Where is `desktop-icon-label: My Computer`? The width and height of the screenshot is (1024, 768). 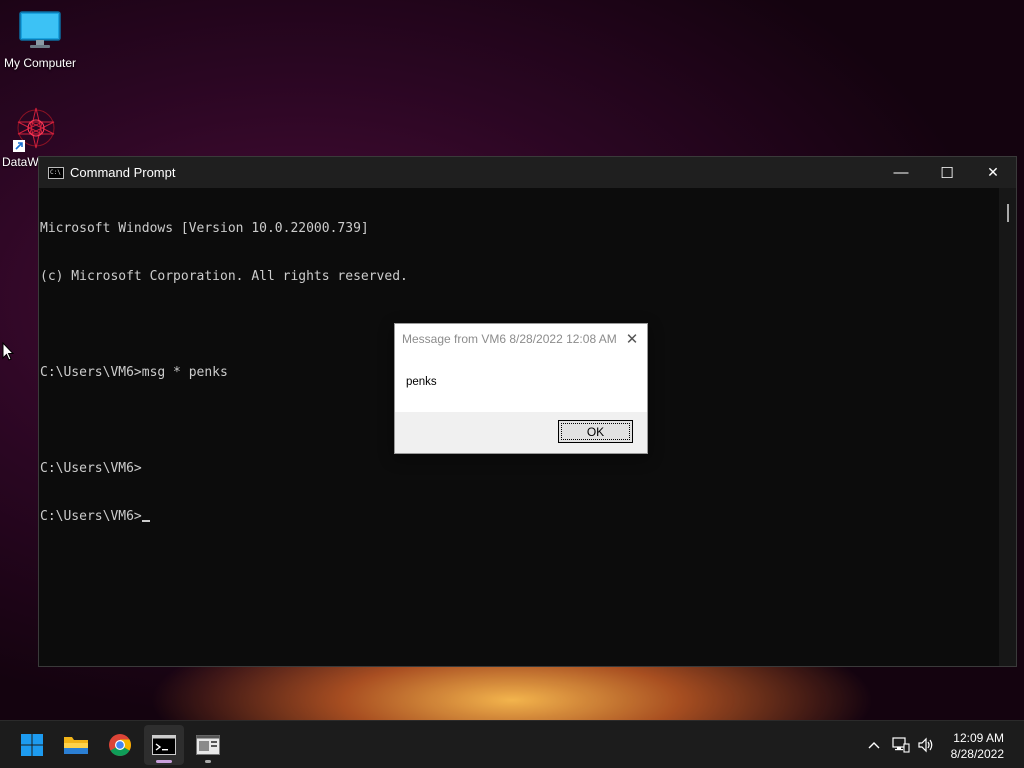 desktop-icon-label: My Computer is located at coordinates (40, 63).